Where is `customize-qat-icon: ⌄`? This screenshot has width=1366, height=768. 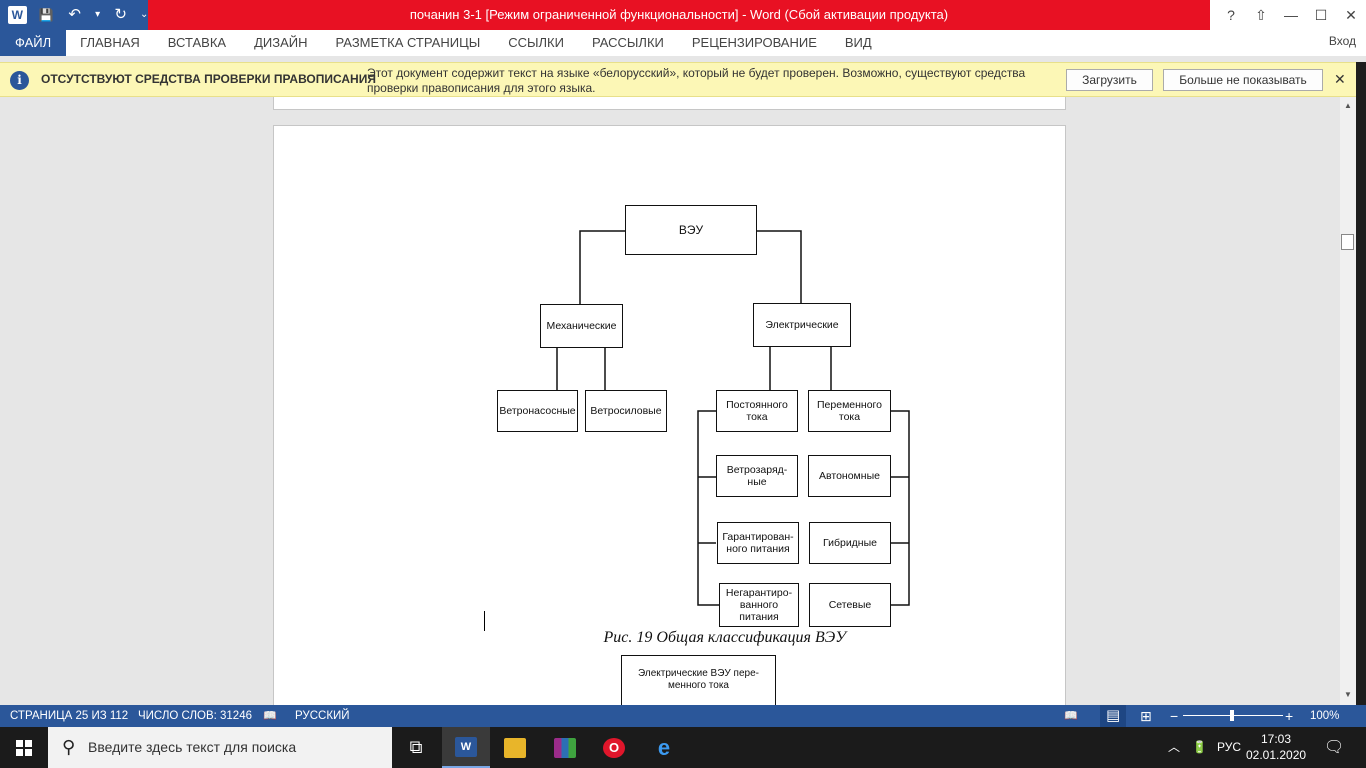
customize-qat-icon: ⌄ is located at coordinates (144, 15).